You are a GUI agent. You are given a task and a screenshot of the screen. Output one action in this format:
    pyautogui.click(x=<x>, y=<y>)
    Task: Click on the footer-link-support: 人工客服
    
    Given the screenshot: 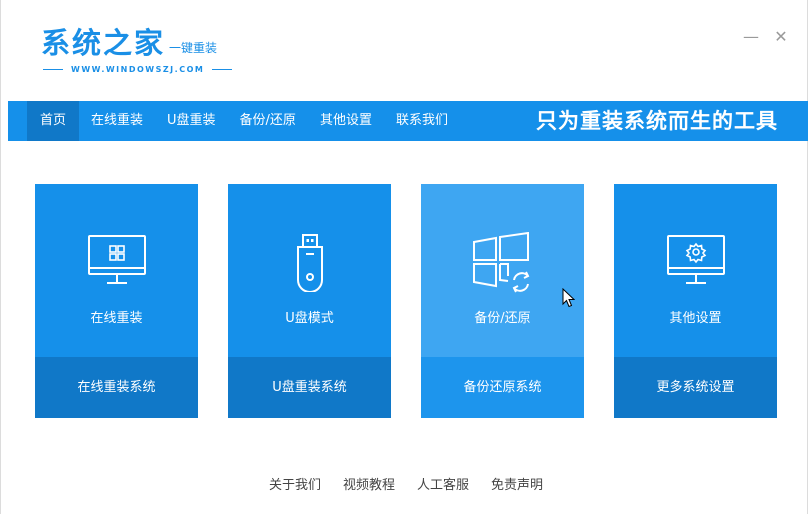 What is the action you would take?
    pyautogui.click(x=443, y=483)
    